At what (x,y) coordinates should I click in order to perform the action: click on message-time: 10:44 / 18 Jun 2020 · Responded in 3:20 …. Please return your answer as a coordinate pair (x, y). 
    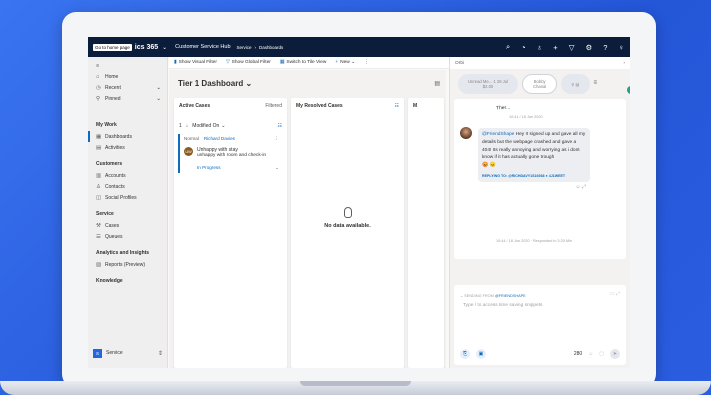
    Looking at the image, I should click on (534, 241).